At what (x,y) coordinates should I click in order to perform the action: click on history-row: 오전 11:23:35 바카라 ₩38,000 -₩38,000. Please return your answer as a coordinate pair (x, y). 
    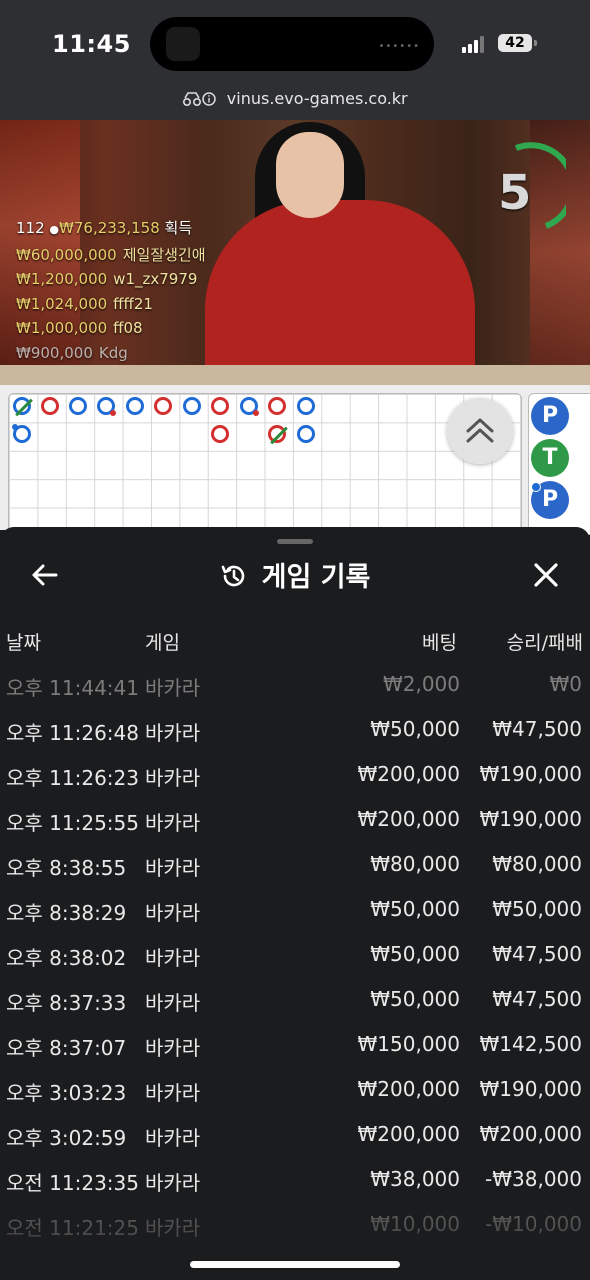
    Looking at the image, I should click on (295, 1189).